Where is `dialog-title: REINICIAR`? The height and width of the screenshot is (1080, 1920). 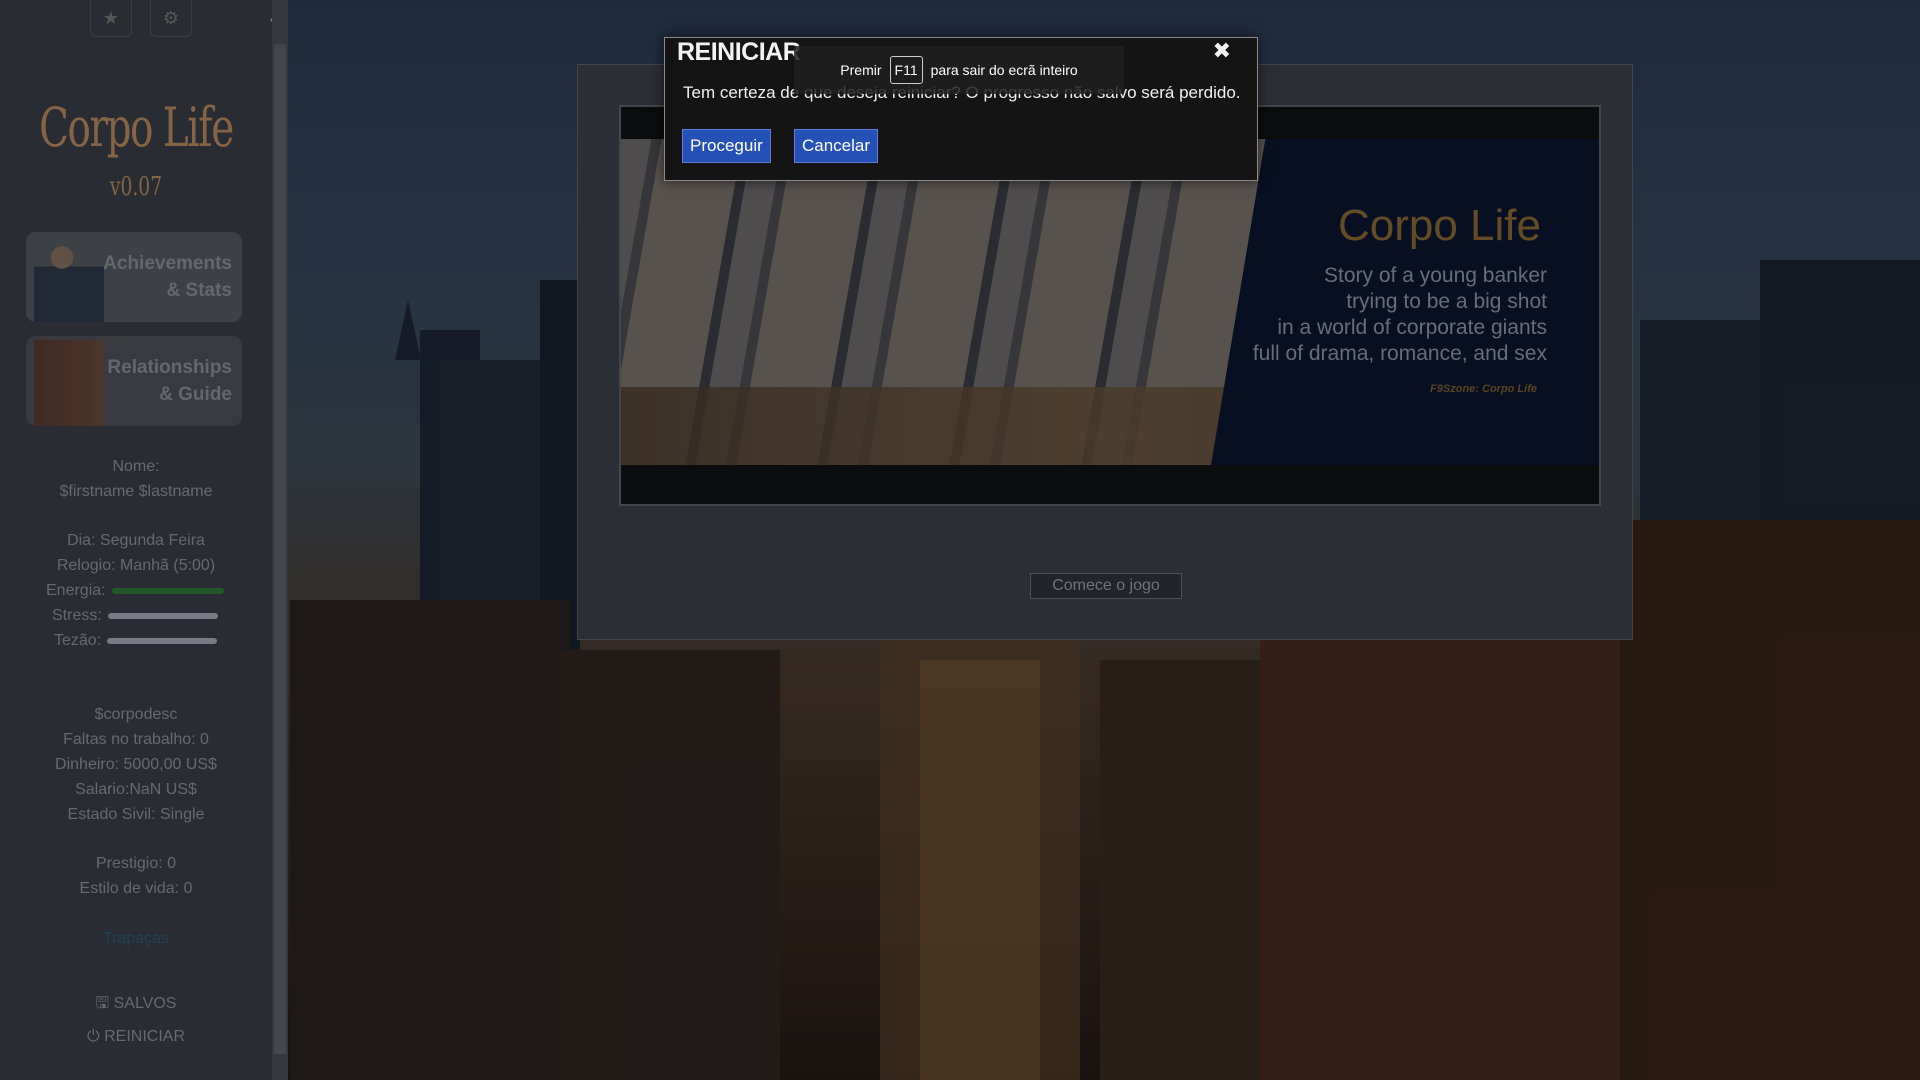
dialog-title: REINICIAR is located at coordinates (739, 52).